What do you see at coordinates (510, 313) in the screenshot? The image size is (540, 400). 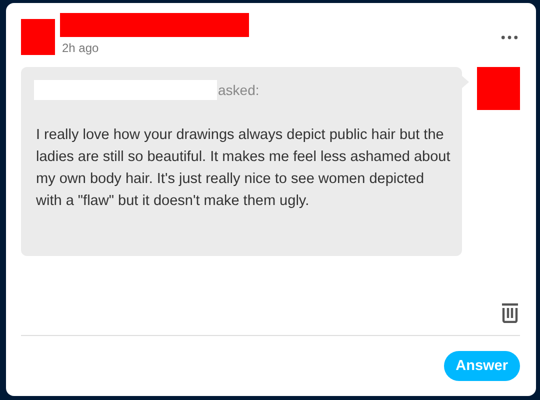 I see `trash-icon` at bounding box center [510, 313].